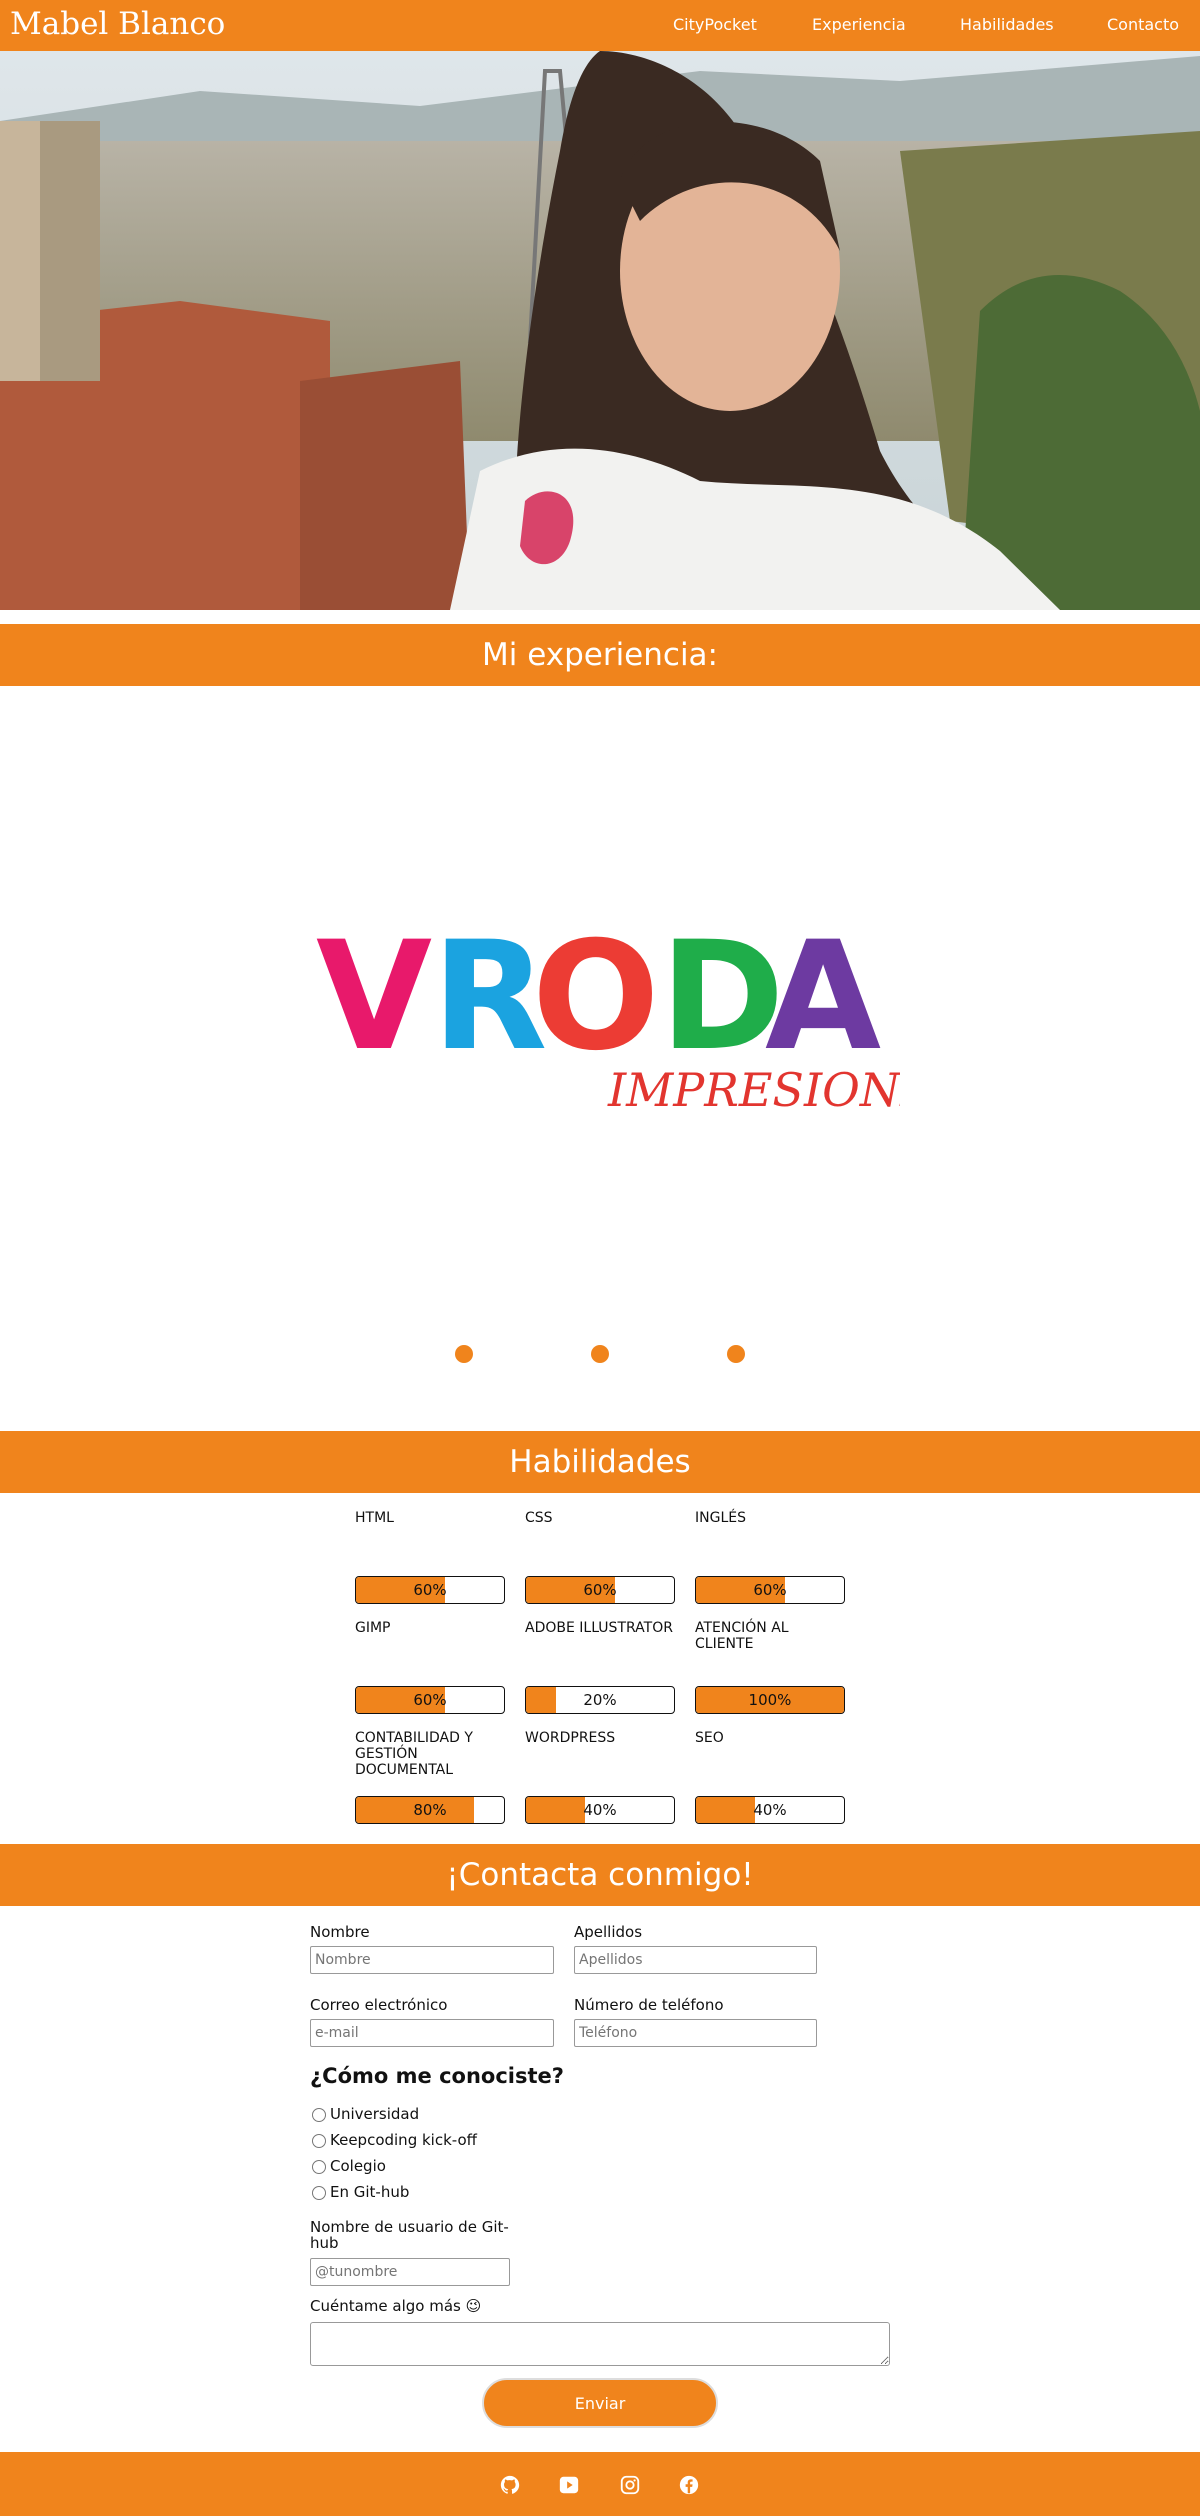  I want to click on skill-name: ATENCIÓN AL CLIENTE, so click(742, 1636).